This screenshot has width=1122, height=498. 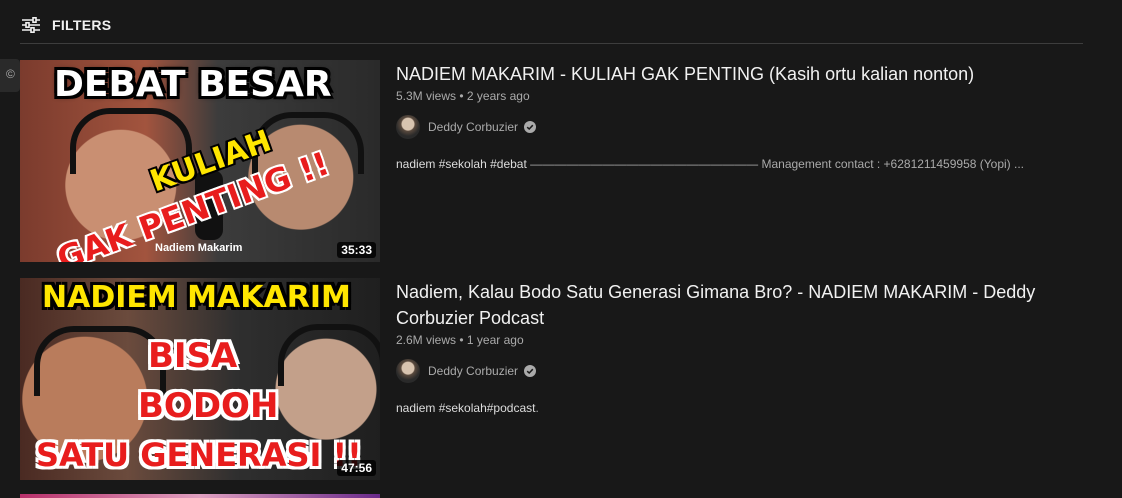 I want to click on video-duration: 47:56, so click(x=356, y=468).